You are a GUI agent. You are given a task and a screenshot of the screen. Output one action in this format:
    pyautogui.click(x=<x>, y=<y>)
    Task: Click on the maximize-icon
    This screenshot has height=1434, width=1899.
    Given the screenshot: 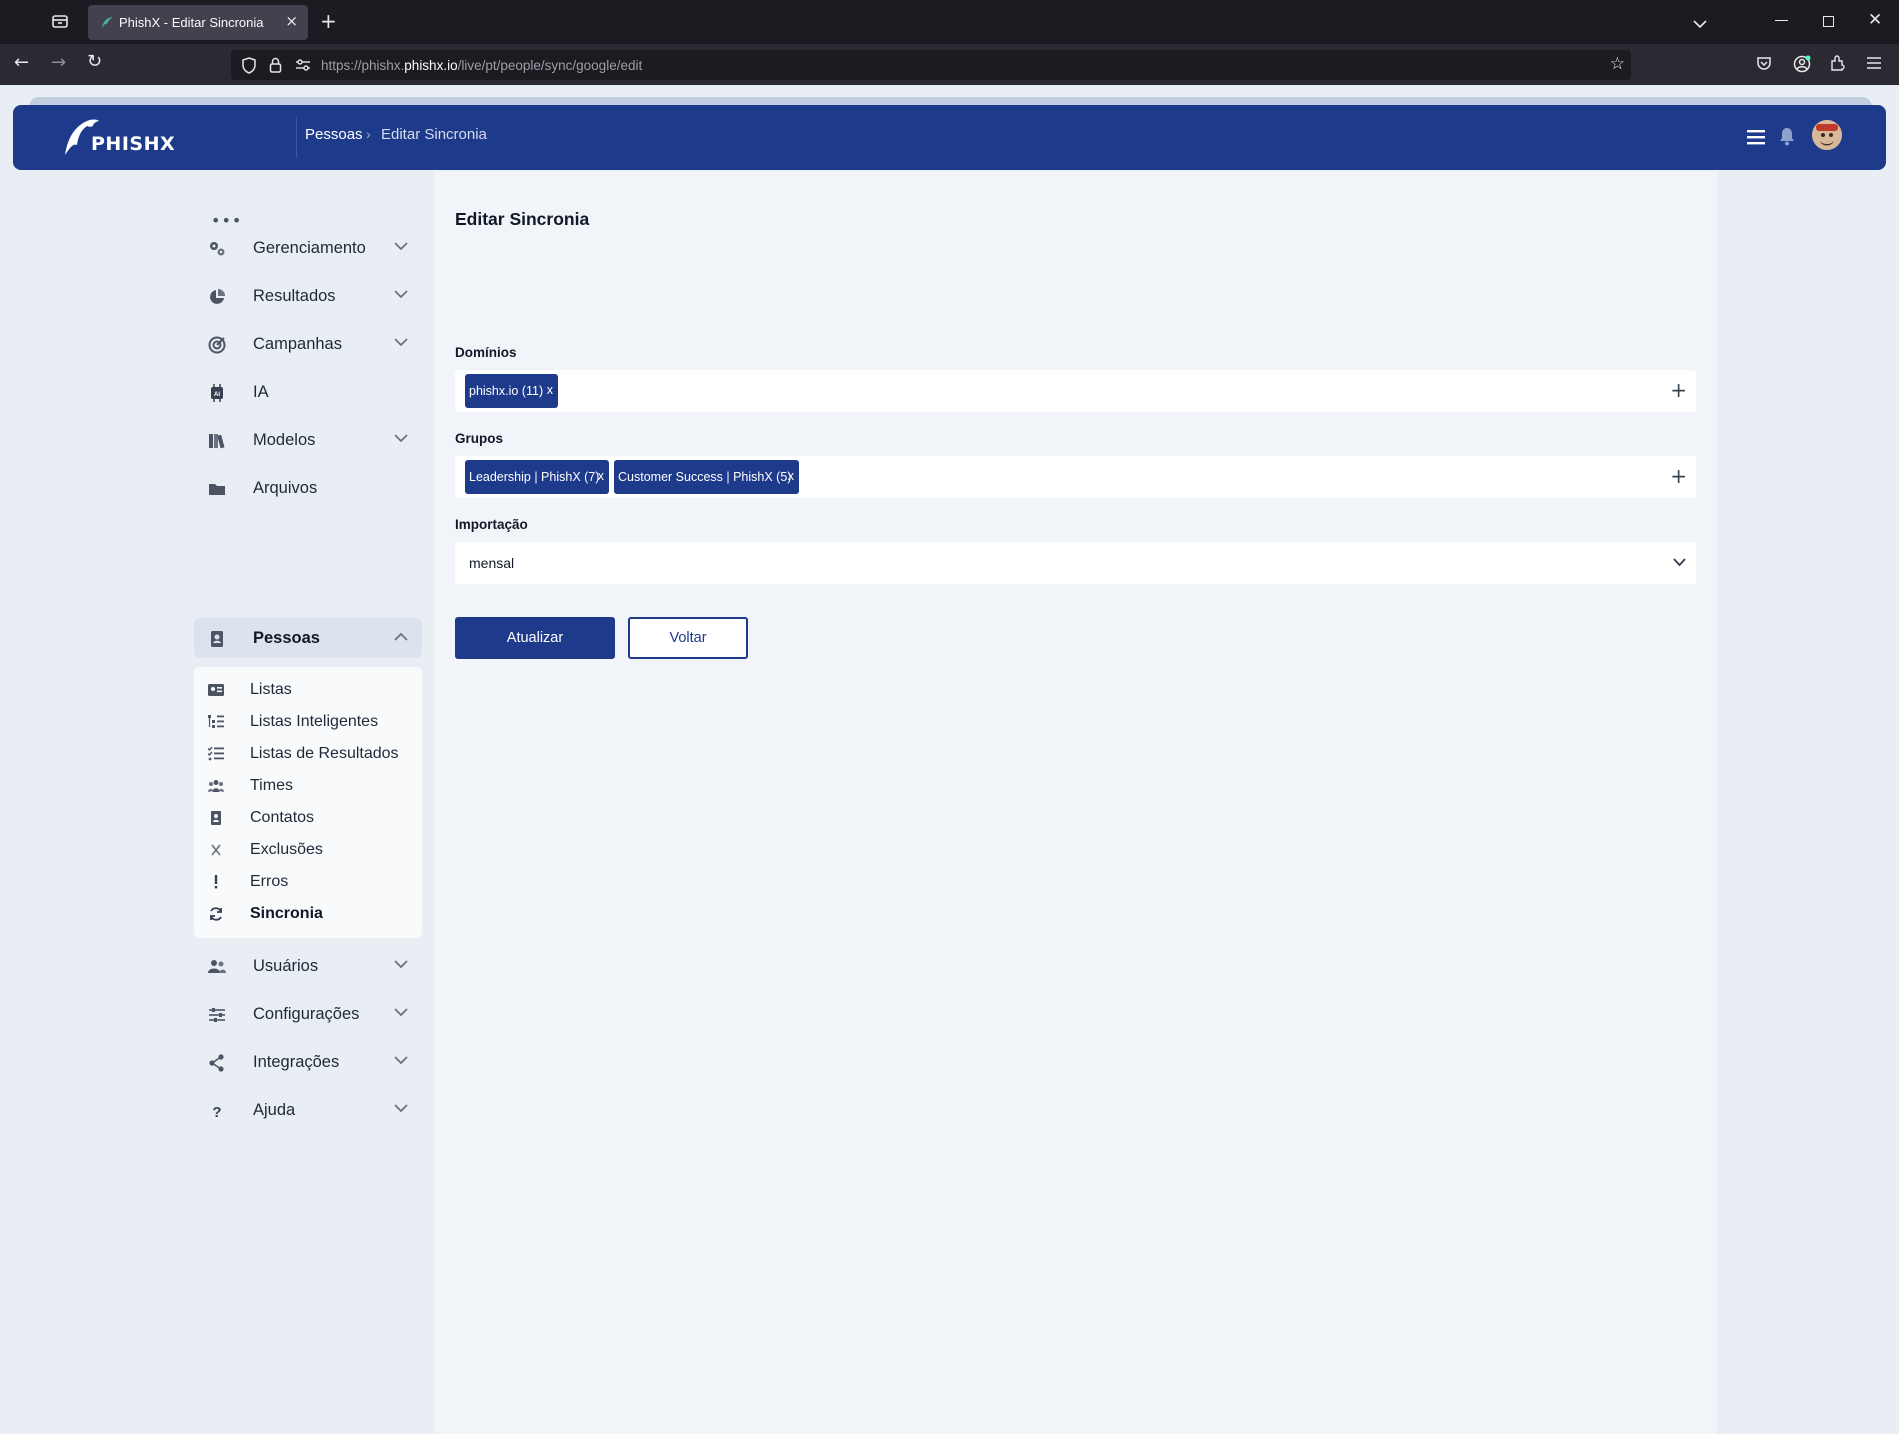 What is the action you would take?
    pyautogui.click(x=1828, y=21)
    